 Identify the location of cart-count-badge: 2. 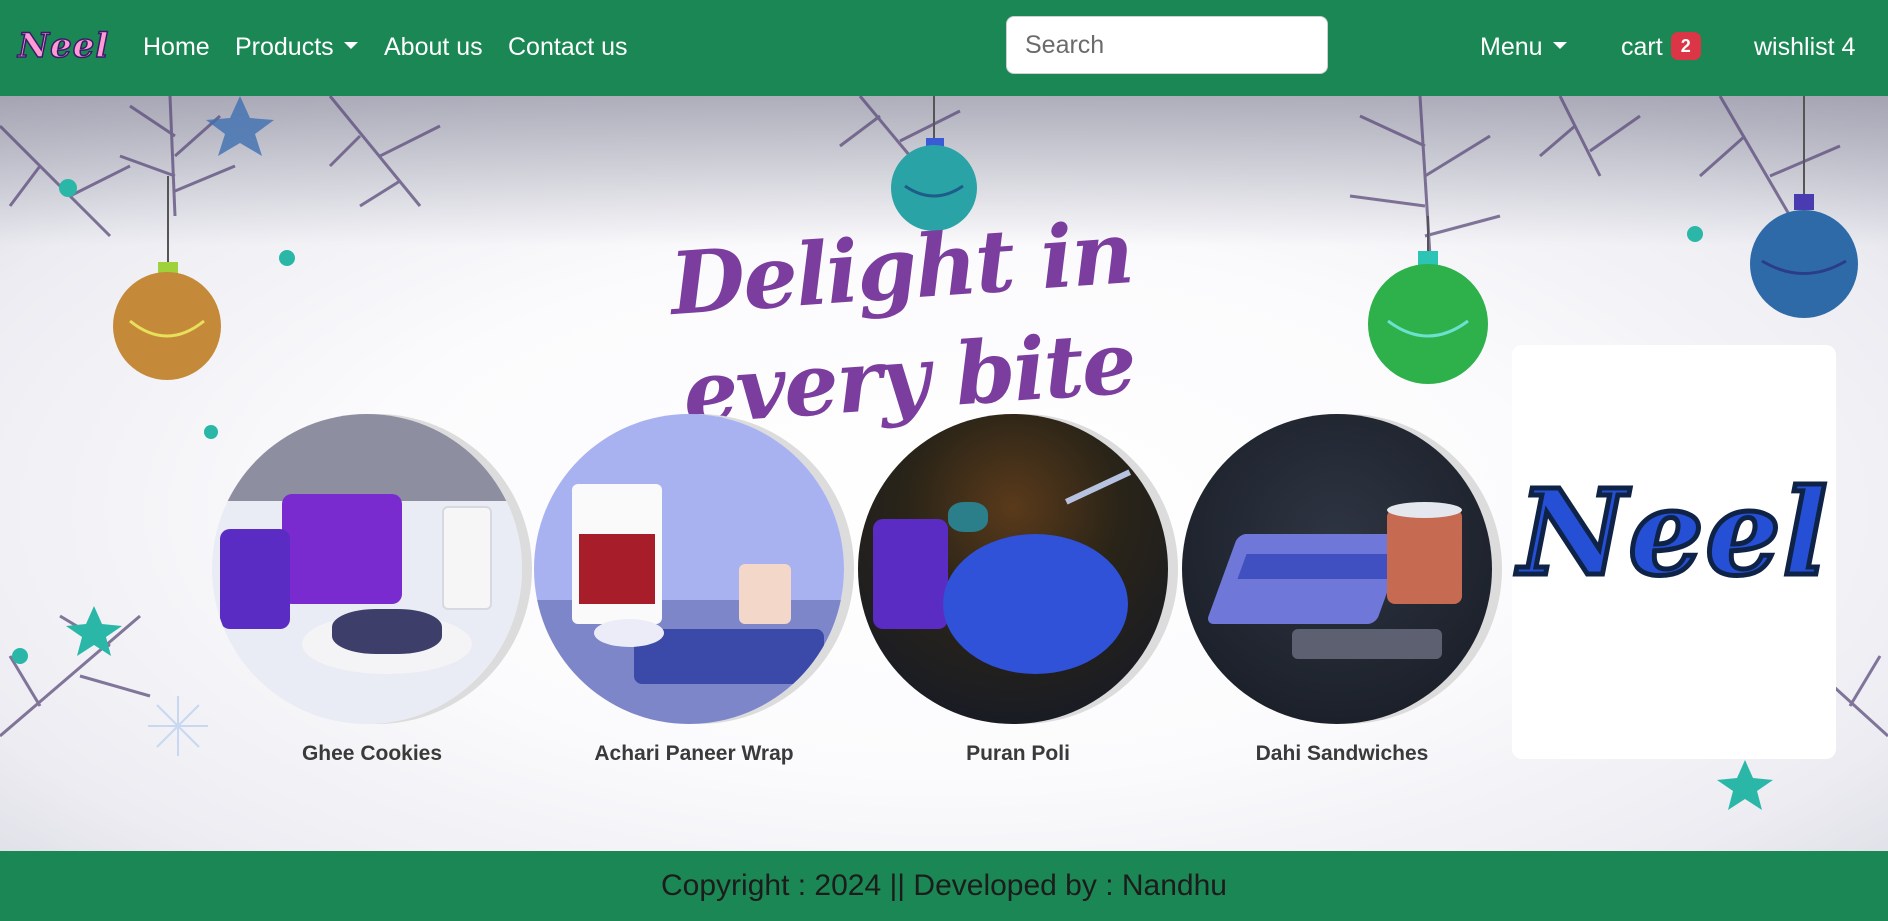
(1685, 46).